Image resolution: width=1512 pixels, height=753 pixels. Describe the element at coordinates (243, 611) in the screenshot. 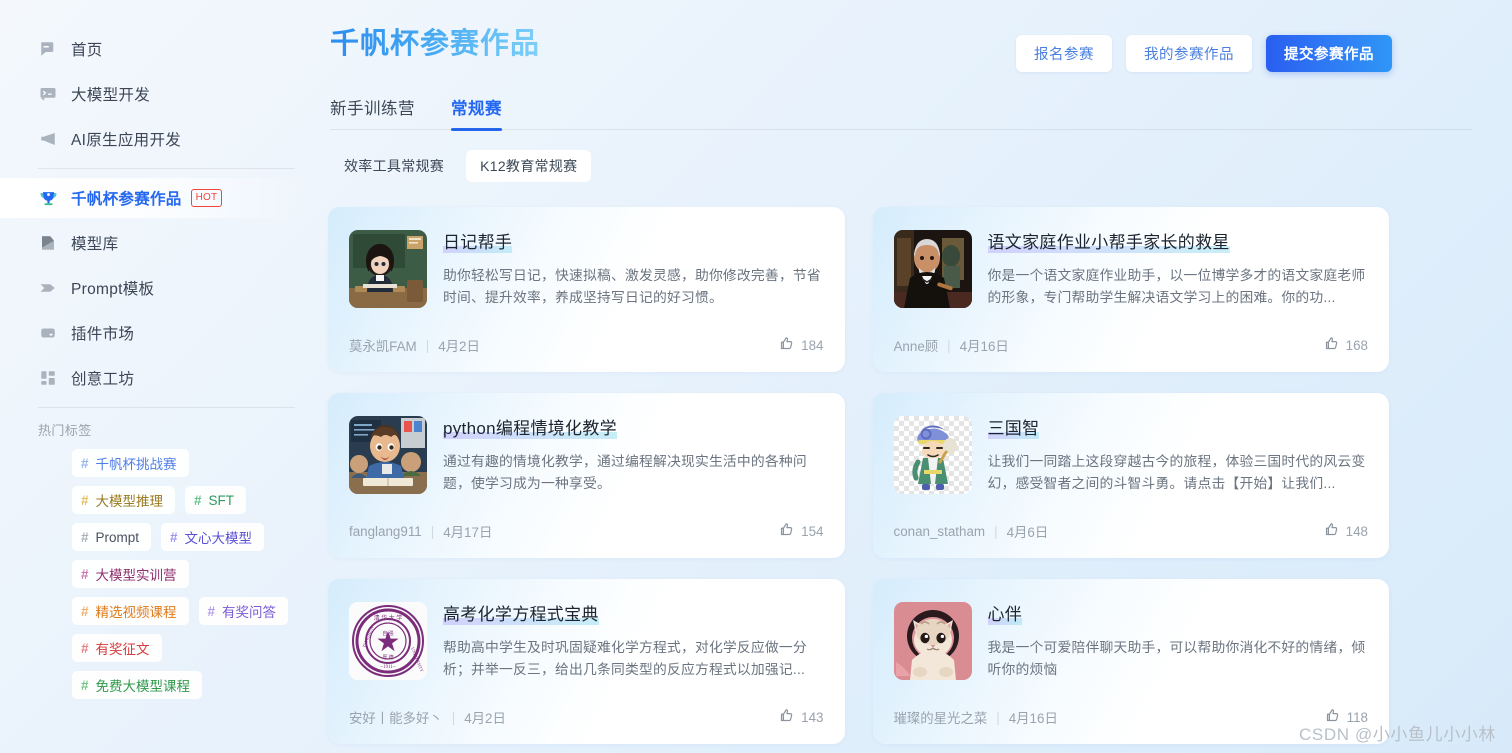

I see `tag-item: # 有奖问答` at that location.